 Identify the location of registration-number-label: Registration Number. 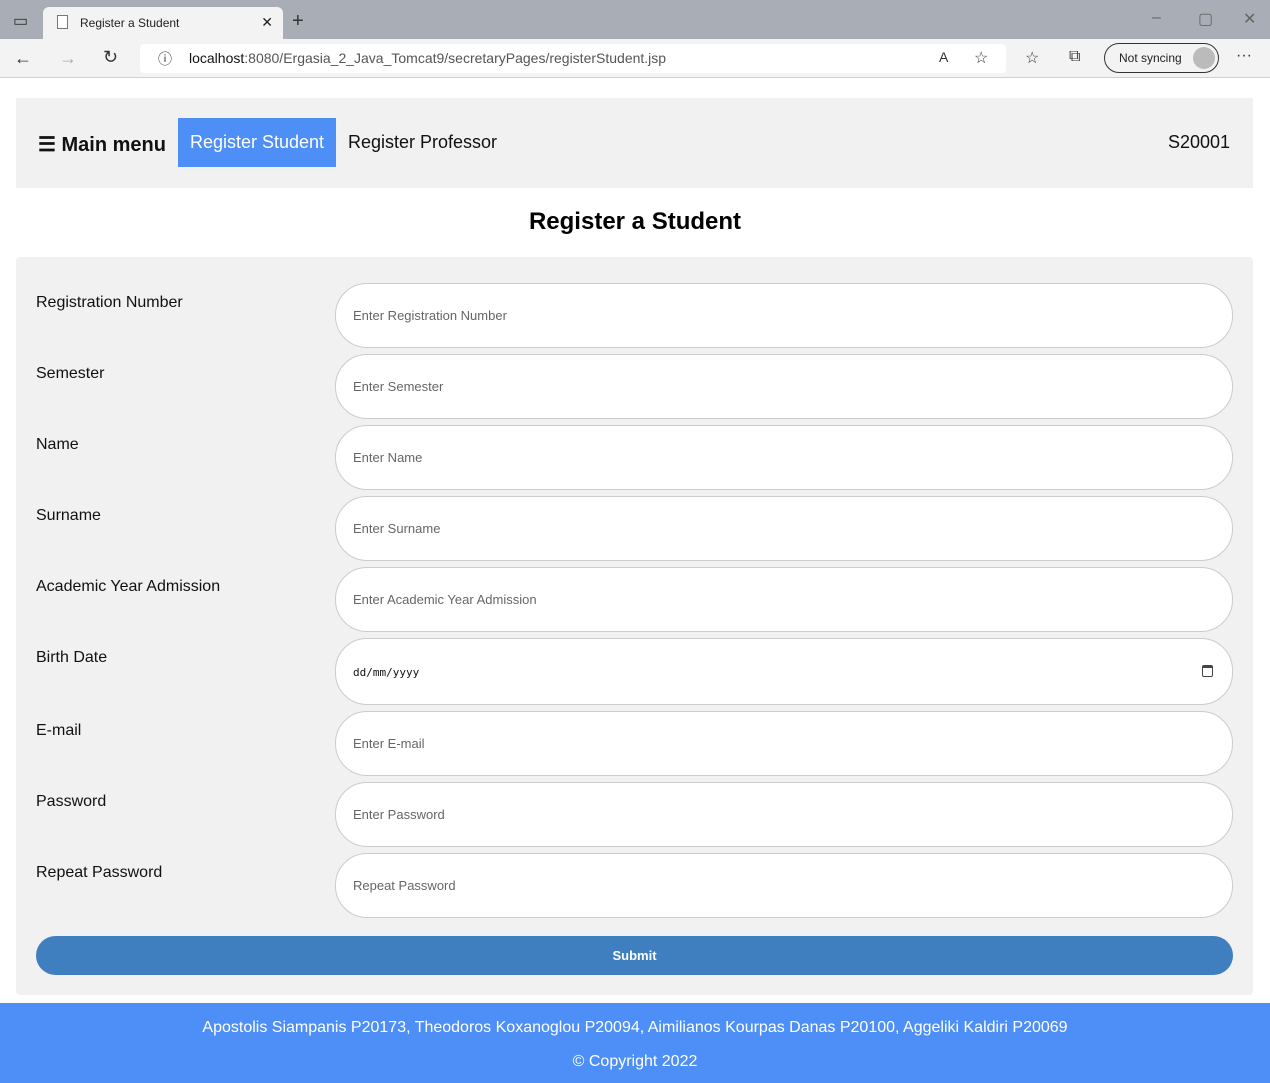
(109, 302).